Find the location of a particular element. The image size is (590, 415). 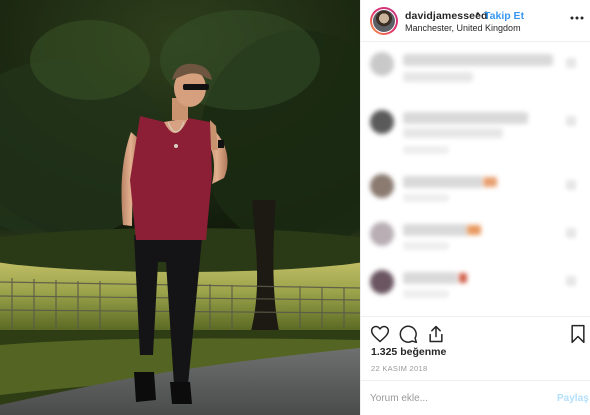

post-date: 22 KASIM 2018 is located at coordinates (399, 368).